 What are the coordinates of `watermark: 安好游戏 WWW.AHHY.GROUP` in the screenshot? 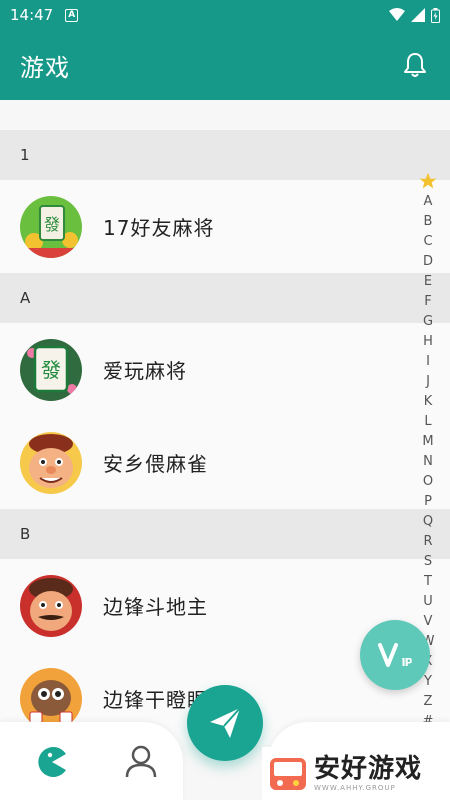 It's located at (356, 773).